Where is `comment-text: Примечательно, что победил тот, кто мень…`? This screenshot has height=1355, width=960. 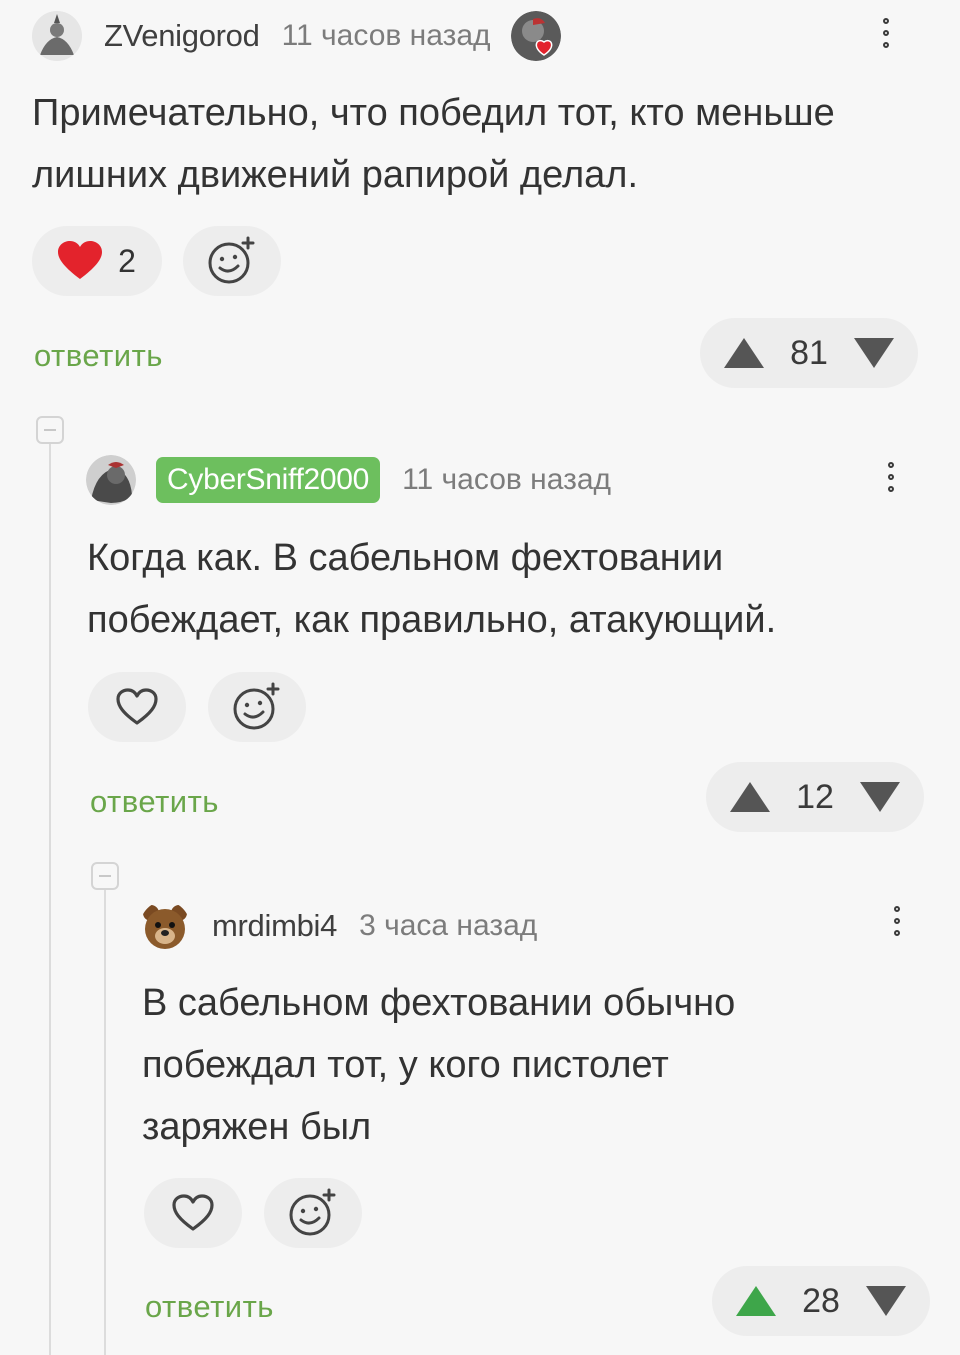
comment-text: Примечательно, что победил тот, кто мень… is located at coordinates (433, 144).